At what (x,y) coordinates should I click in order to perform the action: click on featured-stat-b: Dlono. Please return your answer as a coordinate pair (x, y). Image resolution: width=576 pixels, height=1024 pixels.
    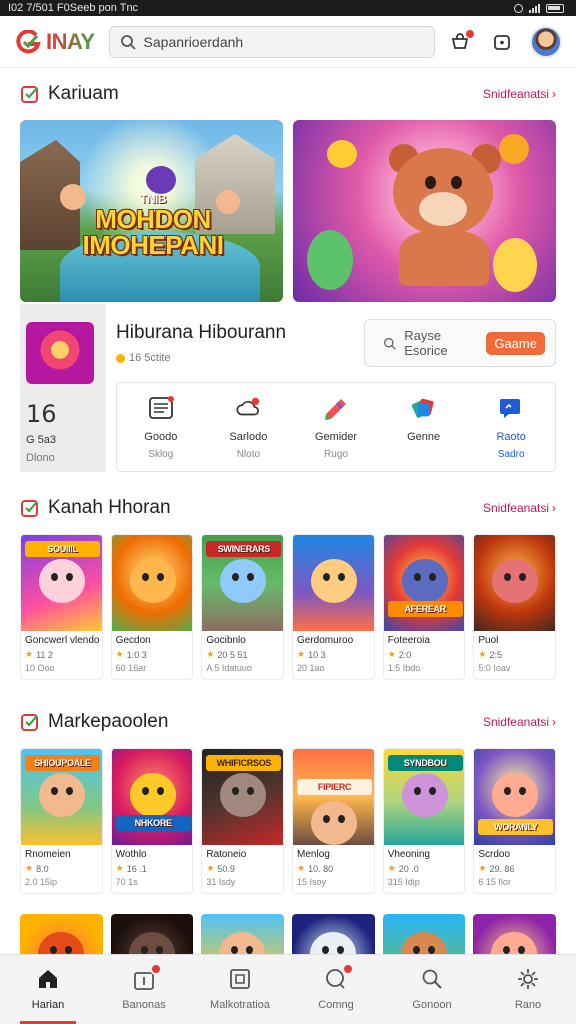
    Looking at the image, I should click on (40, 458).